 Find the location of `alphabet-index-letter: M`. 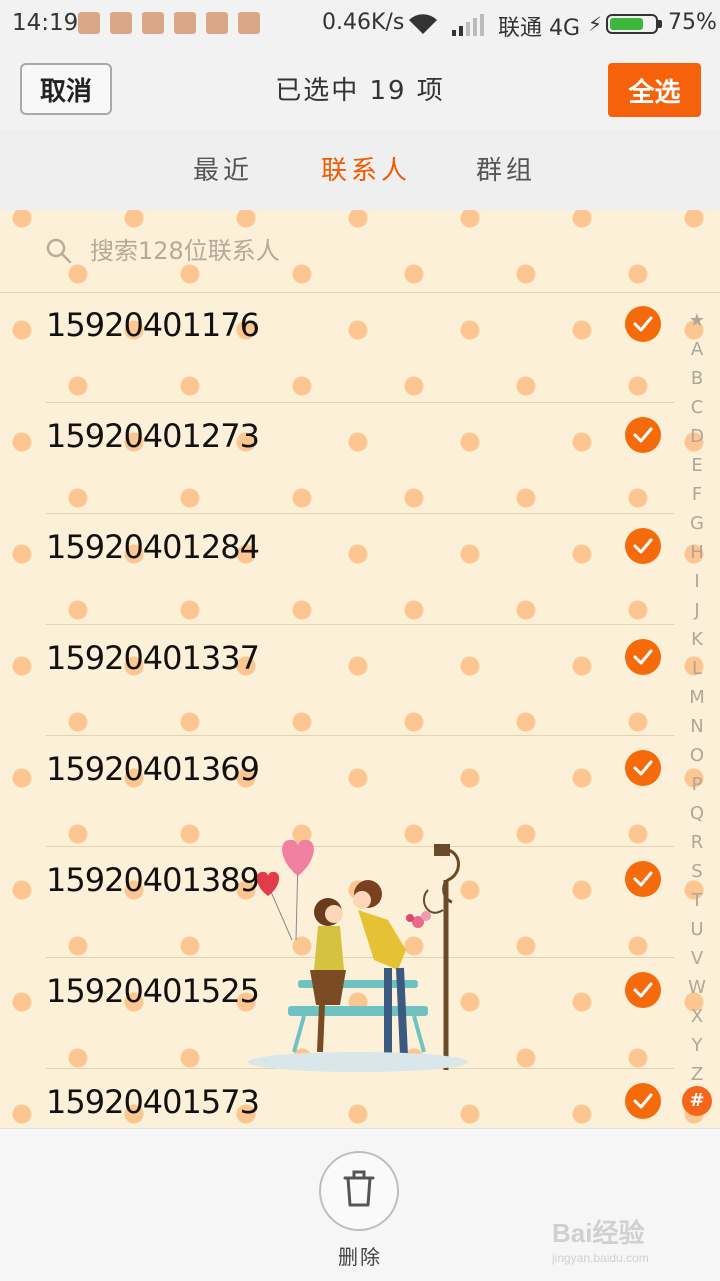

alphabet-index-letter: M is located at coordinates (697, 697).